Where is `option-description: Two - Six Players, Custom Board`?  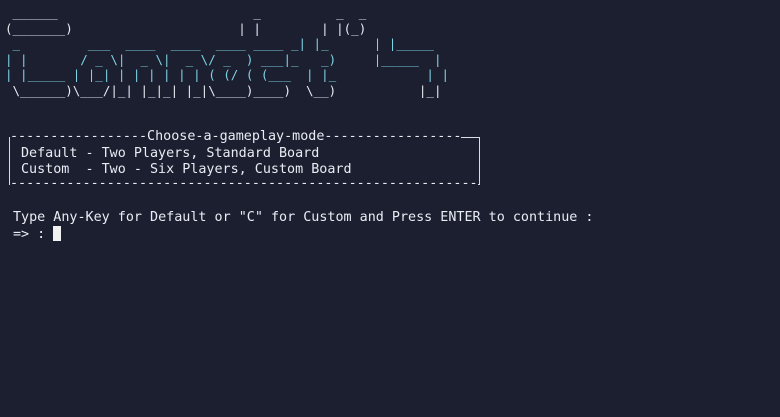 option-description: Two - Six Players, Custom Board is located at coordinates (226, 169).